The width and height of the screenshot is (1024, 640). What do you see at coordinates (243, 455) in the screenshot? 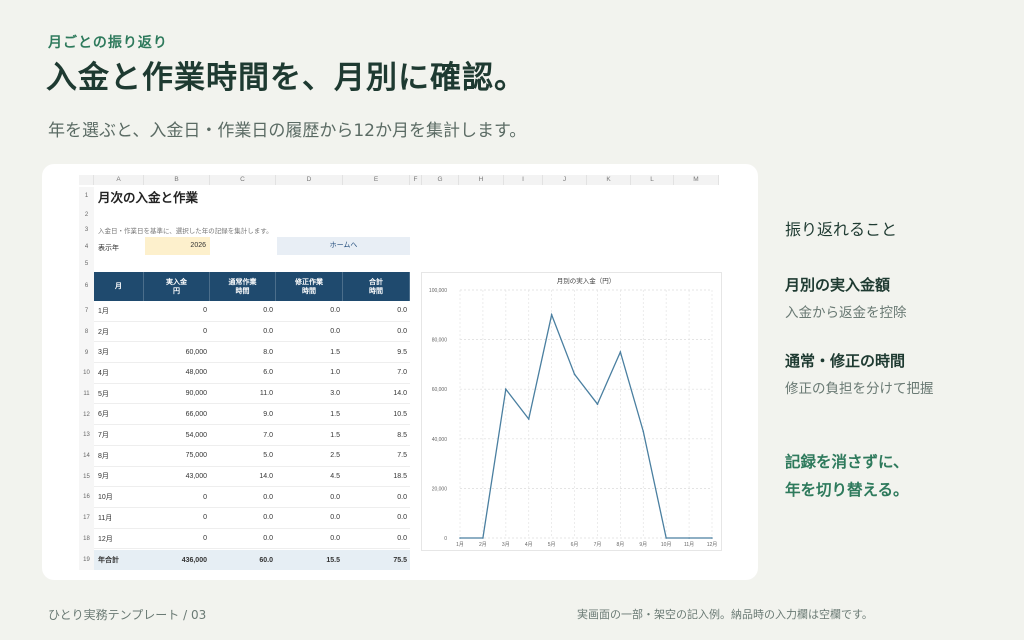
I see `table-cell: 5.0` at bounding box center [243, 455].